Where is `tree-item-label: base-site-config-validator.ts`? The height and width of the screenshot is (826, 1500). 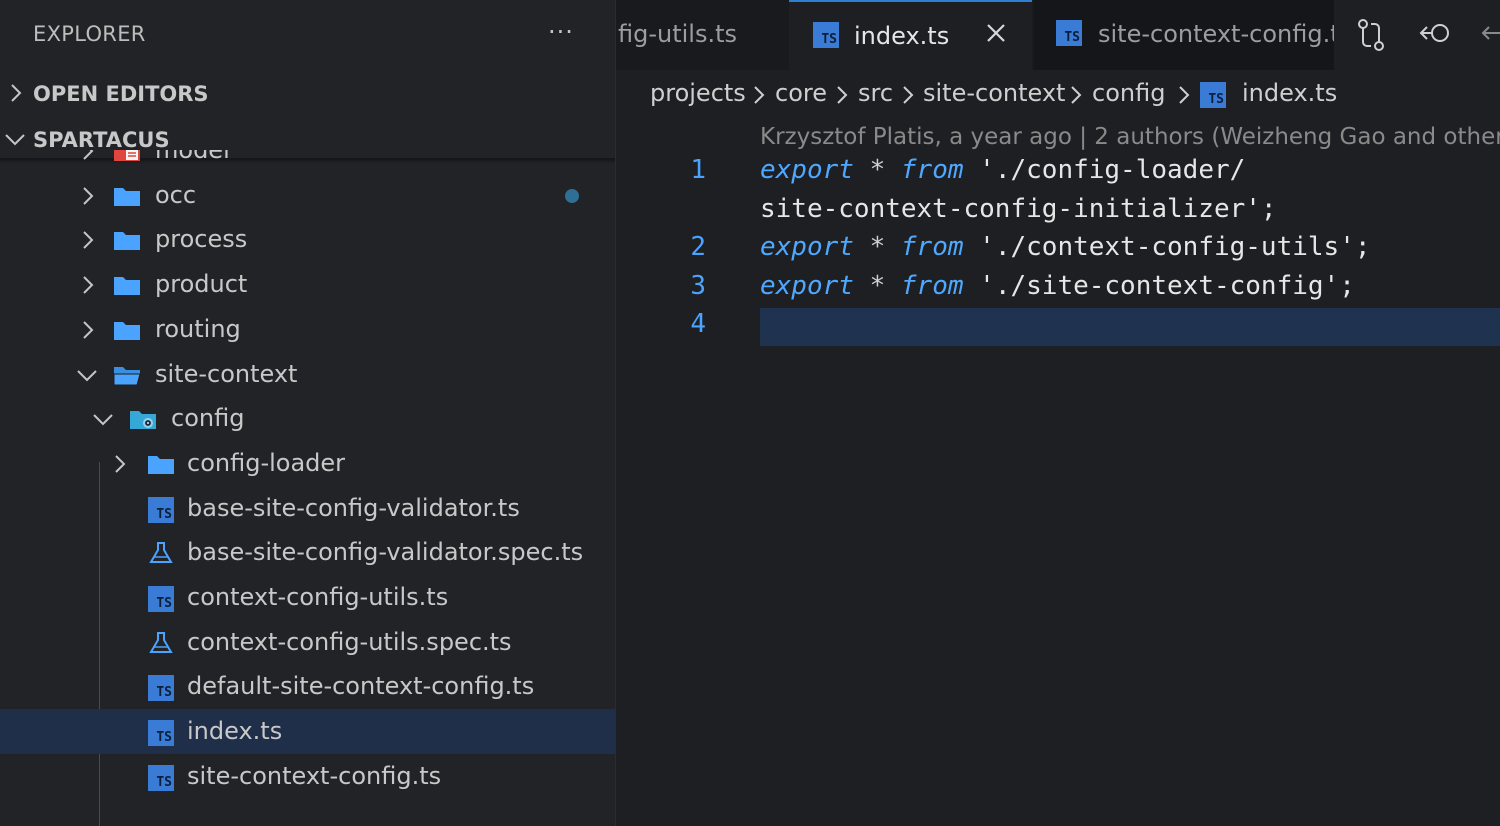 tree-item-label: base-site-config-validator.ts is located at coordinates (353, 507).